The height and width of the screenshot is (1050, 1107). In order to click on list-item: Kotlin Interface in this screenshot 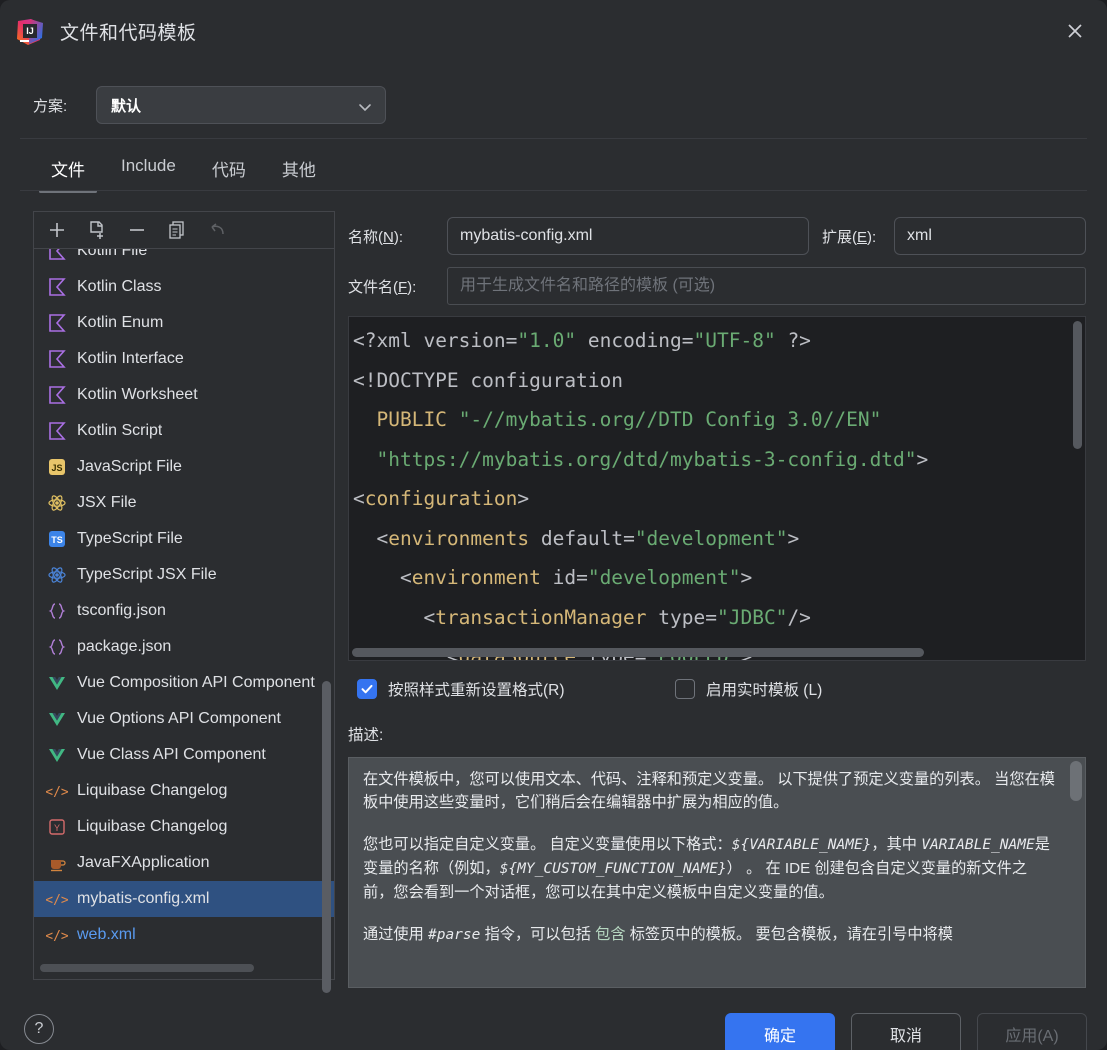, I will do `click(184, 359)`.